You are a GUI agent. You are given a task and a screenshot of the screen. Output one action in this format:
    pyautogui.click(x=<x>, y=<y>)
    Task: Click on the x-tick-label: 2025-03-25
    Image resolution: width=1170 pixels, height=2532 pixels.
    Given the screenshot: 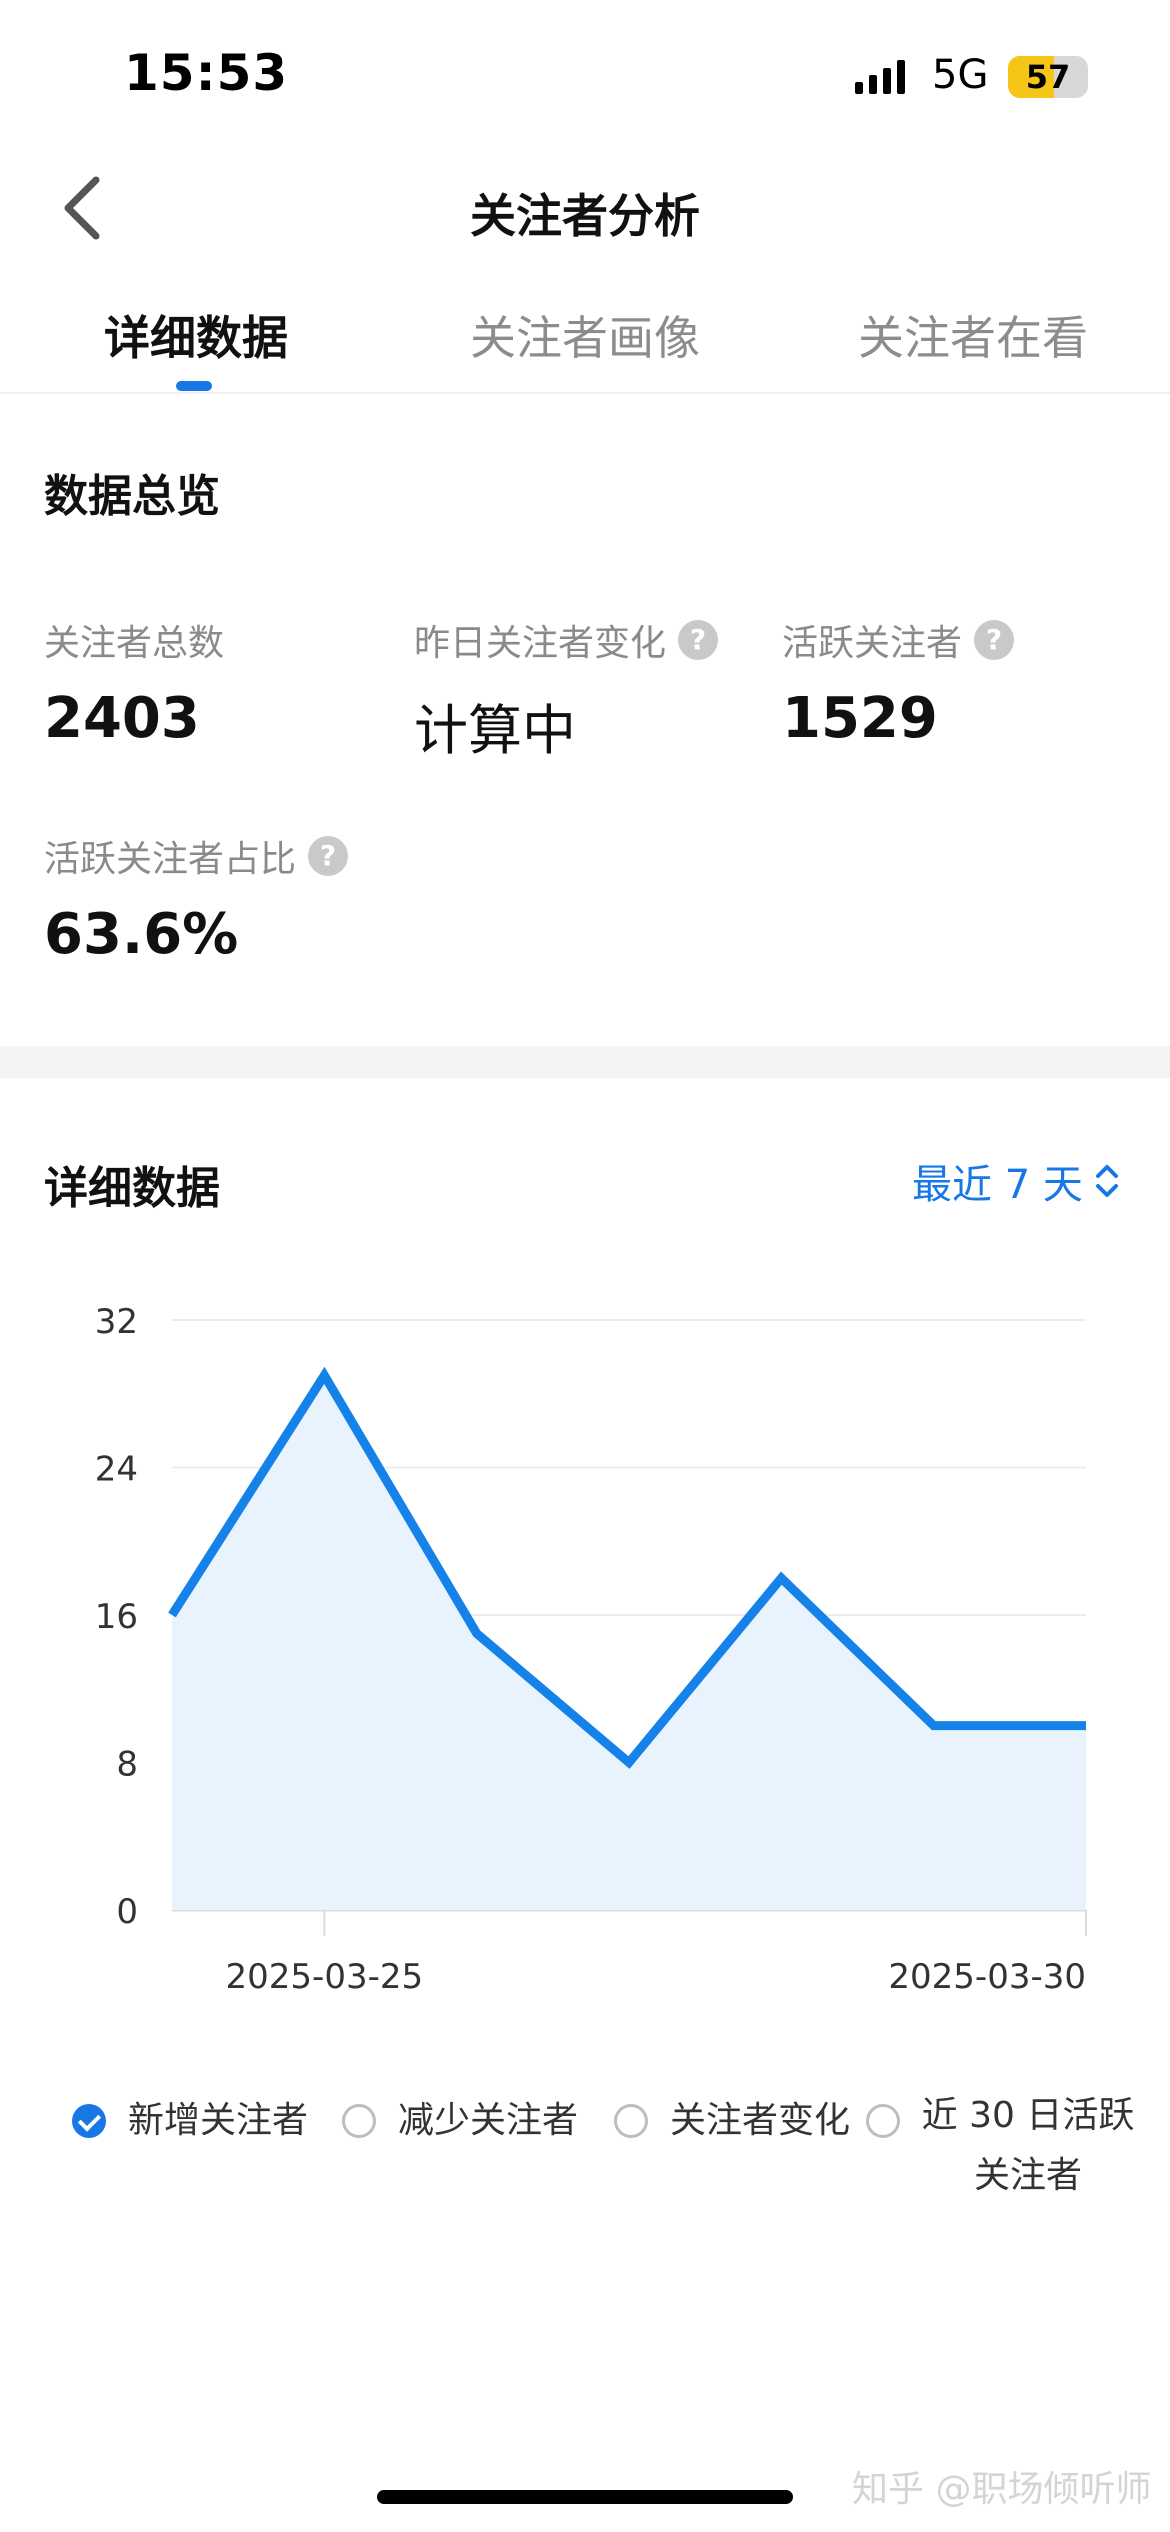 What is the action you would take?
    pyautogui.click(x=325, y=1977)
    